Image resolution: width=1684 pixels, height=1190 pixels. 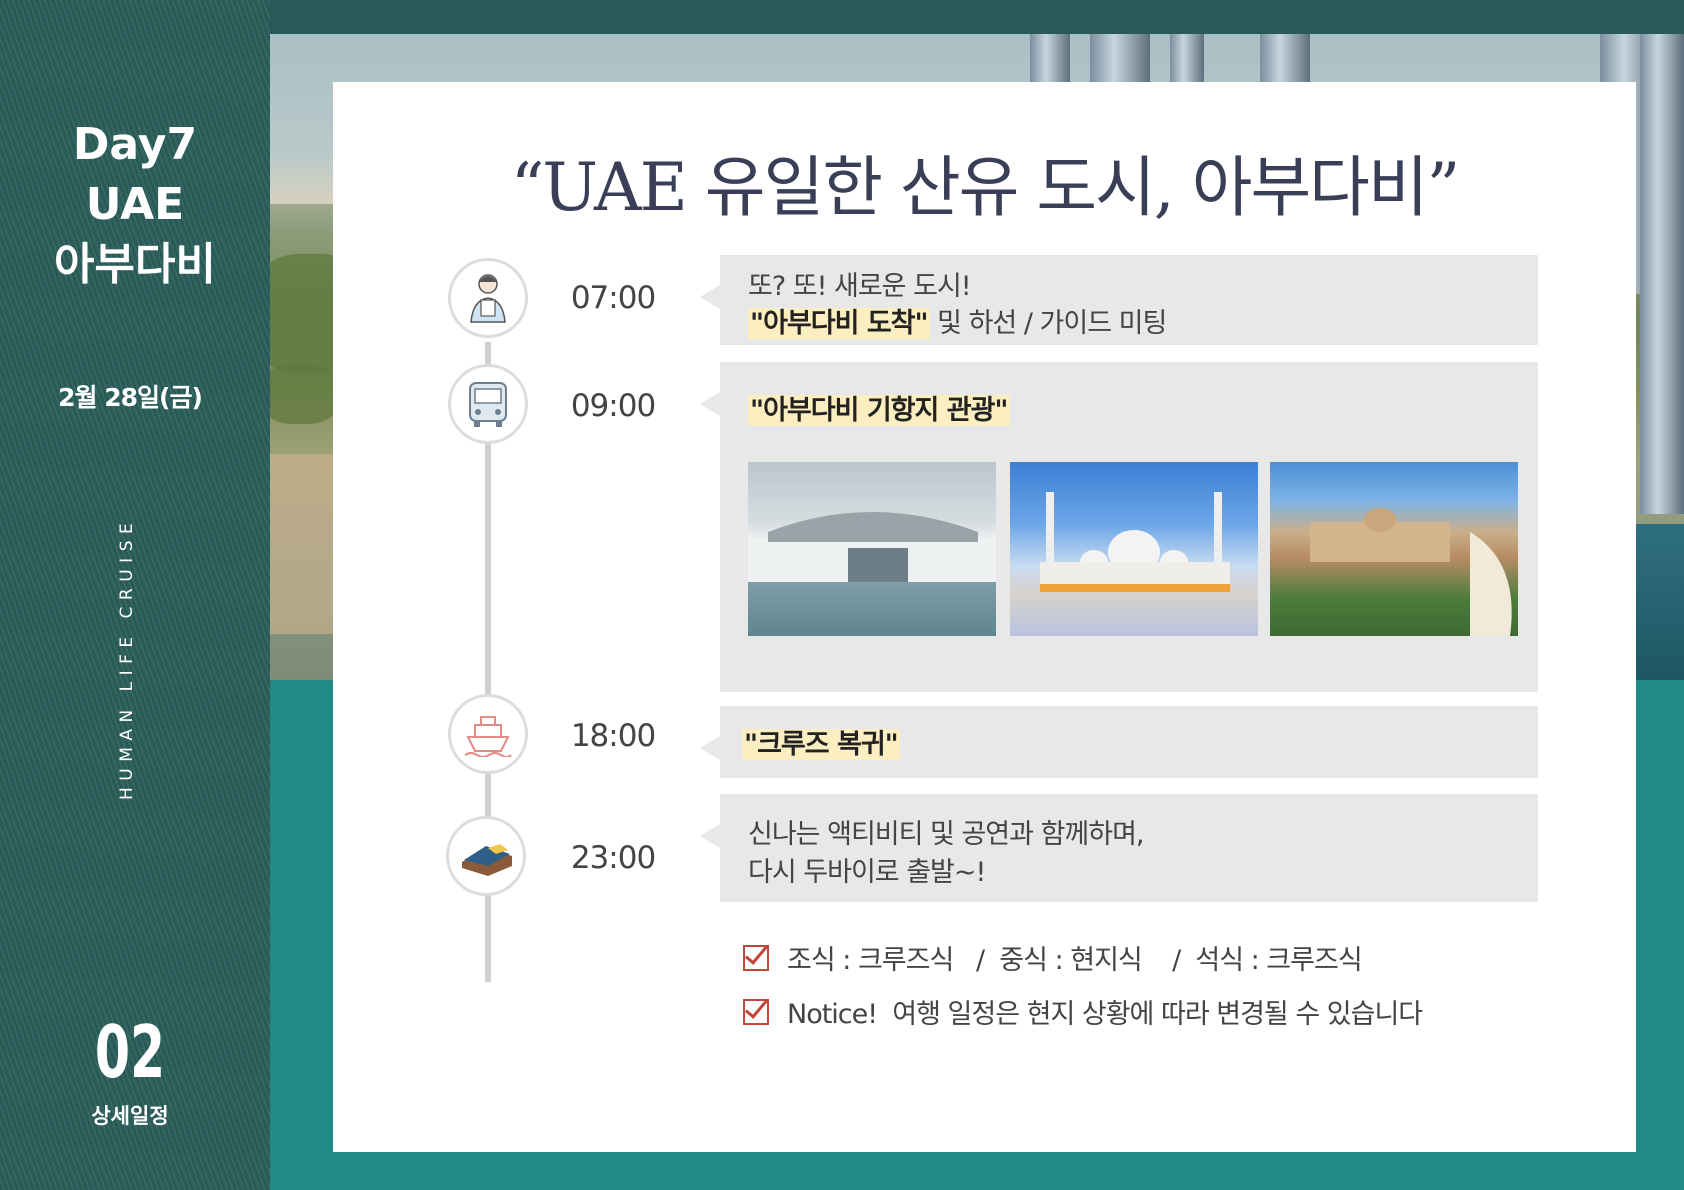 I want to click on highlight-text: "아부다비 도착", so click(x=839, y=323).